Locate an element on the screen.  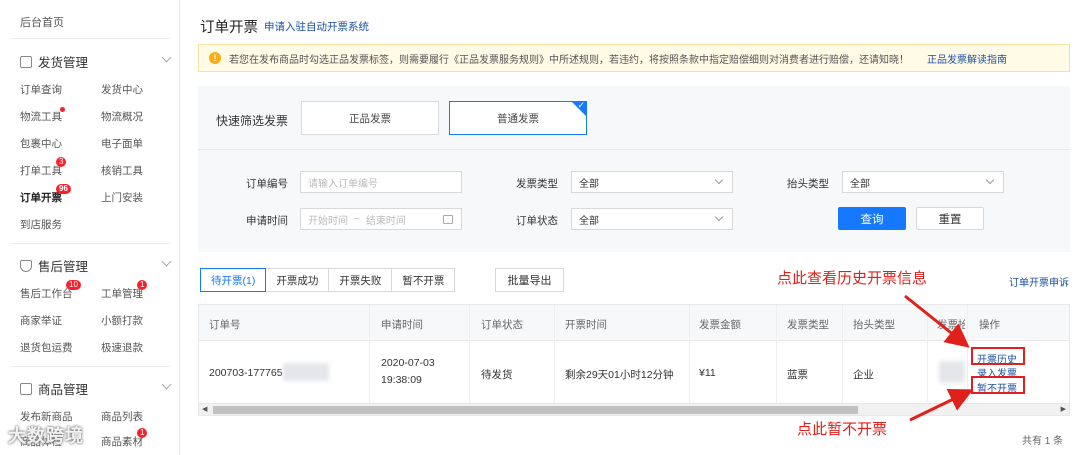
sidebar-item-verify-tool: 核销工具 is located at coordinates (122, 170).